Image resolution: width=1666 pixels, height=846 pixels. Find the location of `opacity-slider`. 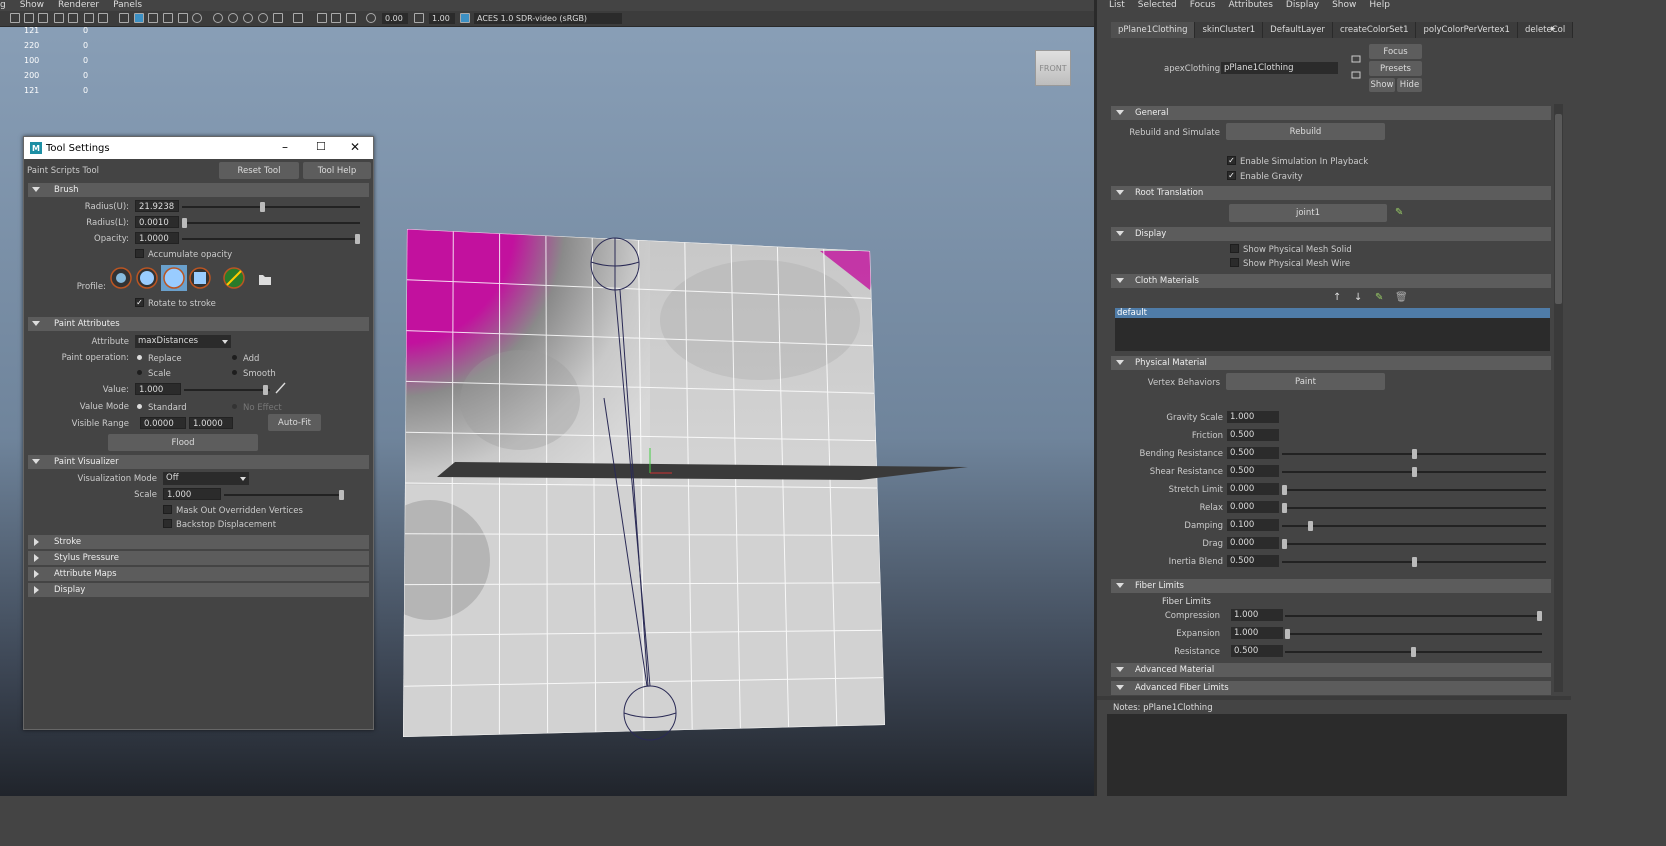

opacity-slider is located at coordinates (271, 239).